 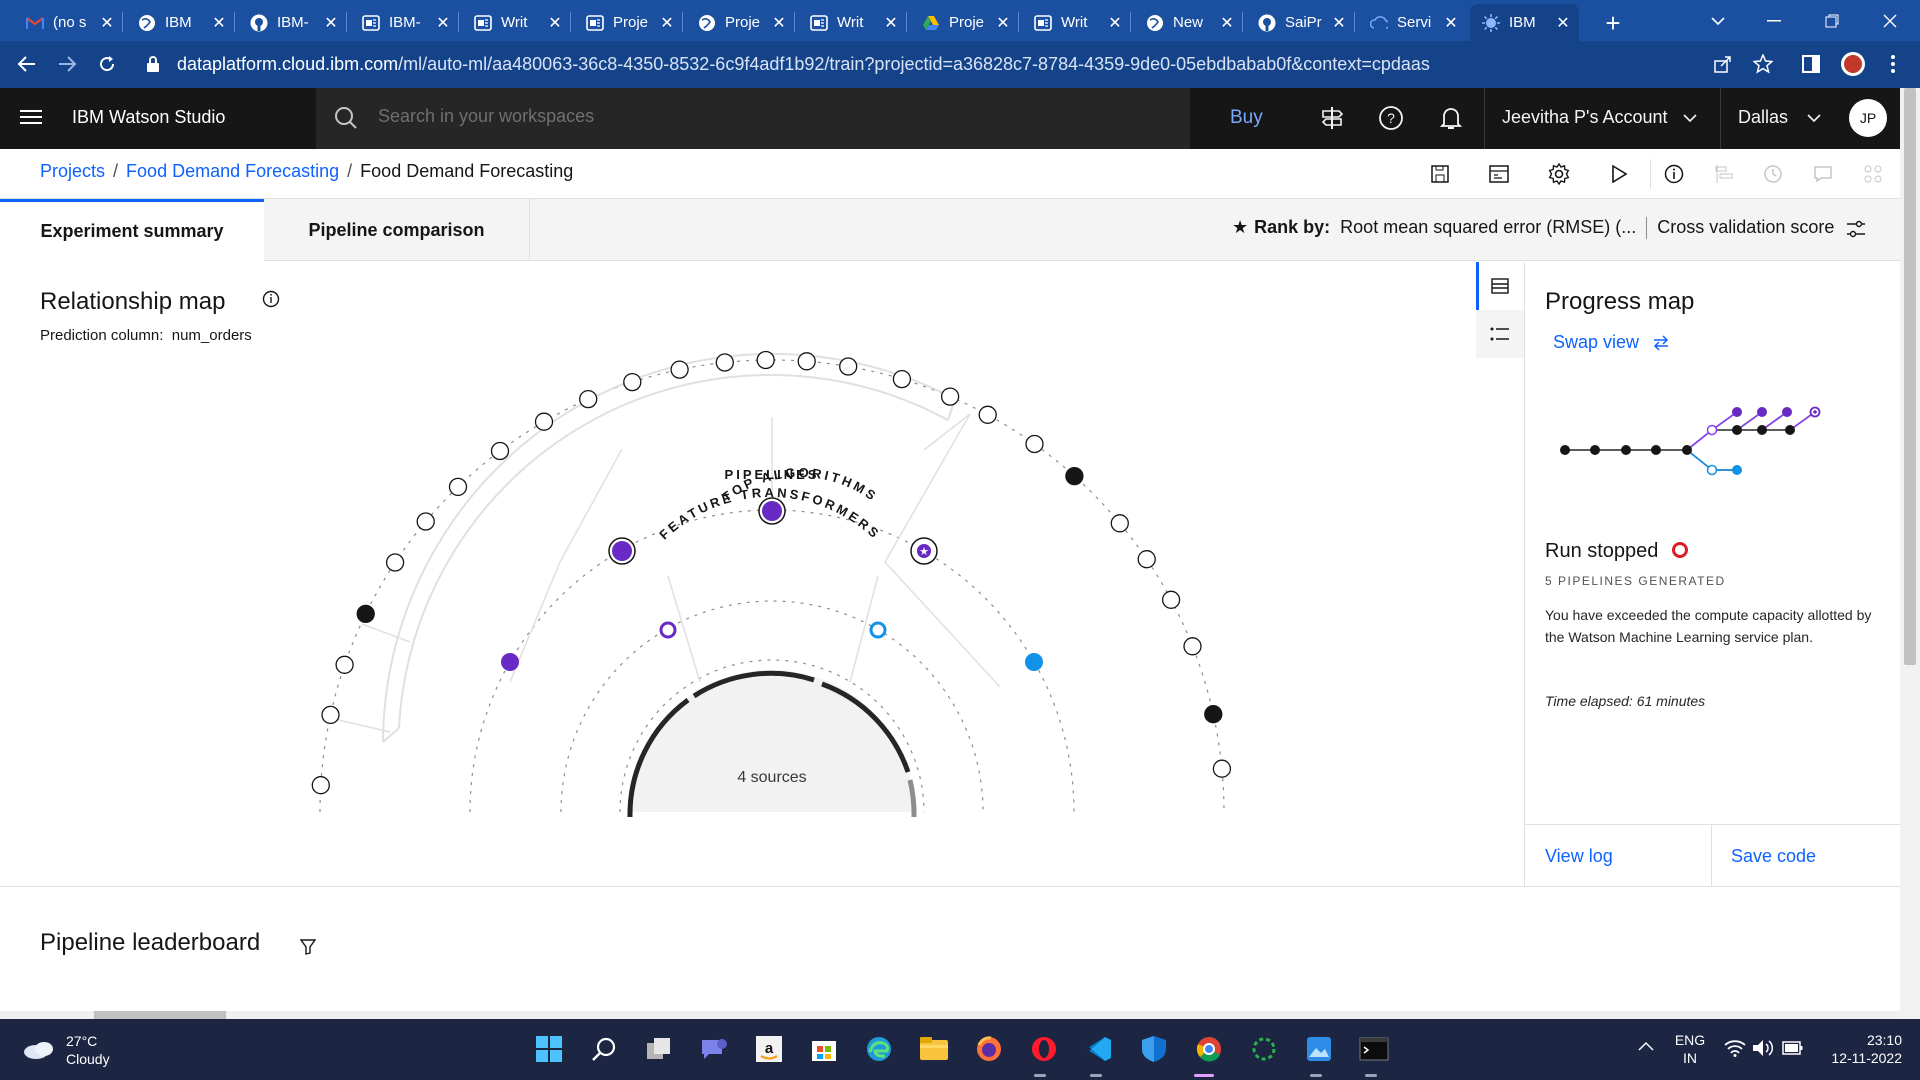 I want to click on scrollbar-thumb, so click(x=160, y=1015).